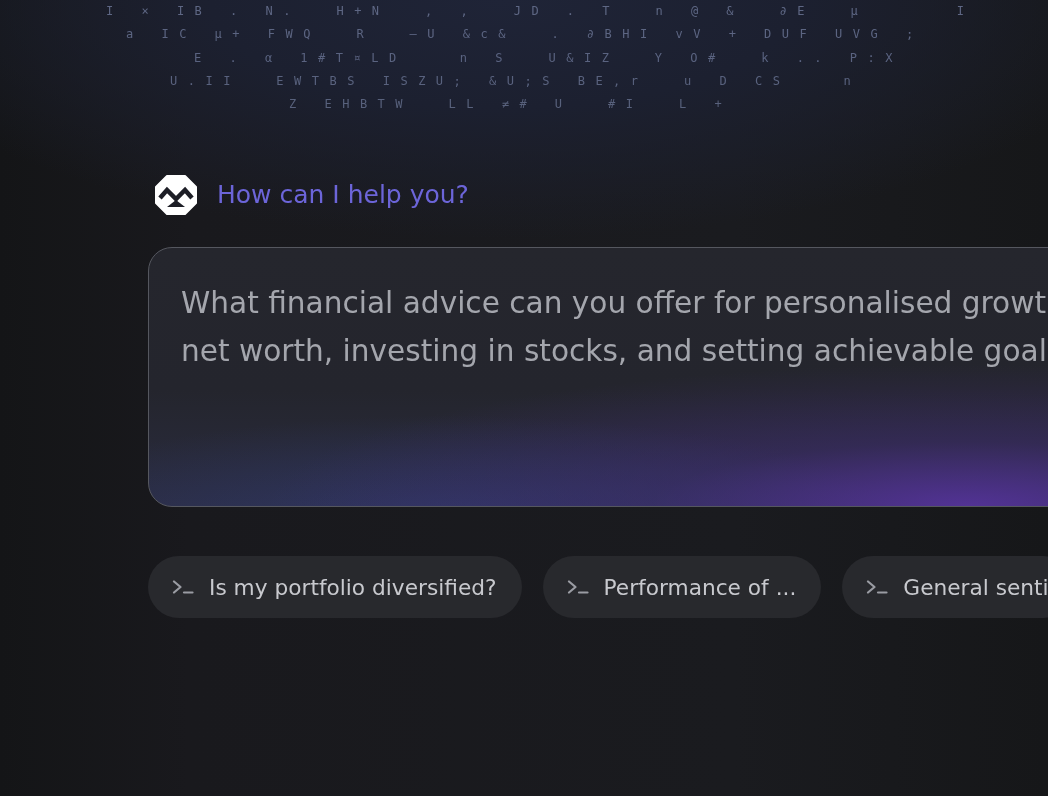 This screenshot has height=796, width=1048. What do you see at coordinates (343, 195) in the screenshot?
I see `greeting-title: How can I help you?` at bounding box center [343, 195].